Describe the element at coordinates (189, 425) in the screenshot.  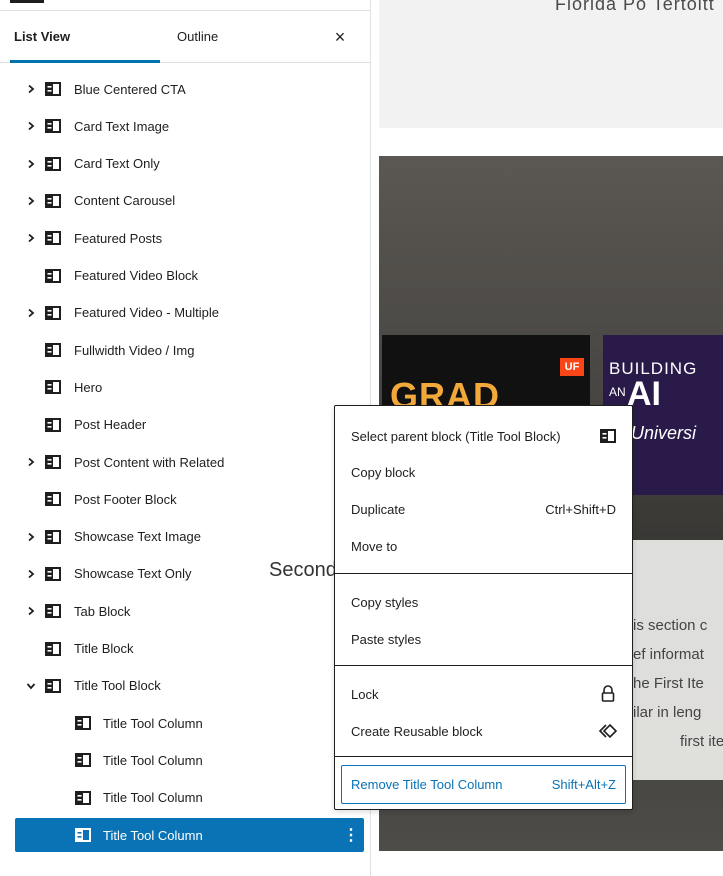
I see `list-view-row: Post Header` at that location.